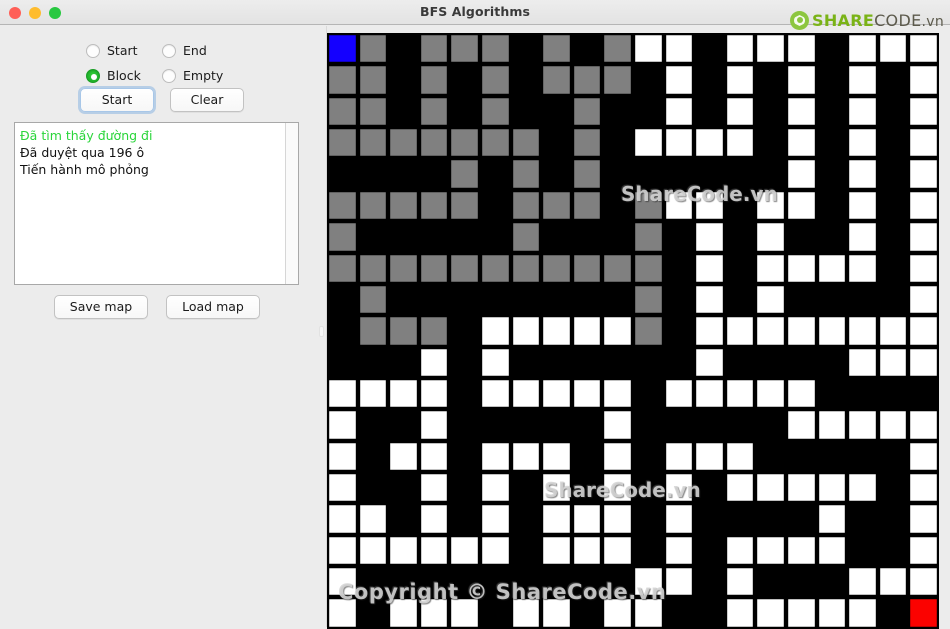 The image size is (950, 629). I want to click on log-scrollbar, so click(291, 203).